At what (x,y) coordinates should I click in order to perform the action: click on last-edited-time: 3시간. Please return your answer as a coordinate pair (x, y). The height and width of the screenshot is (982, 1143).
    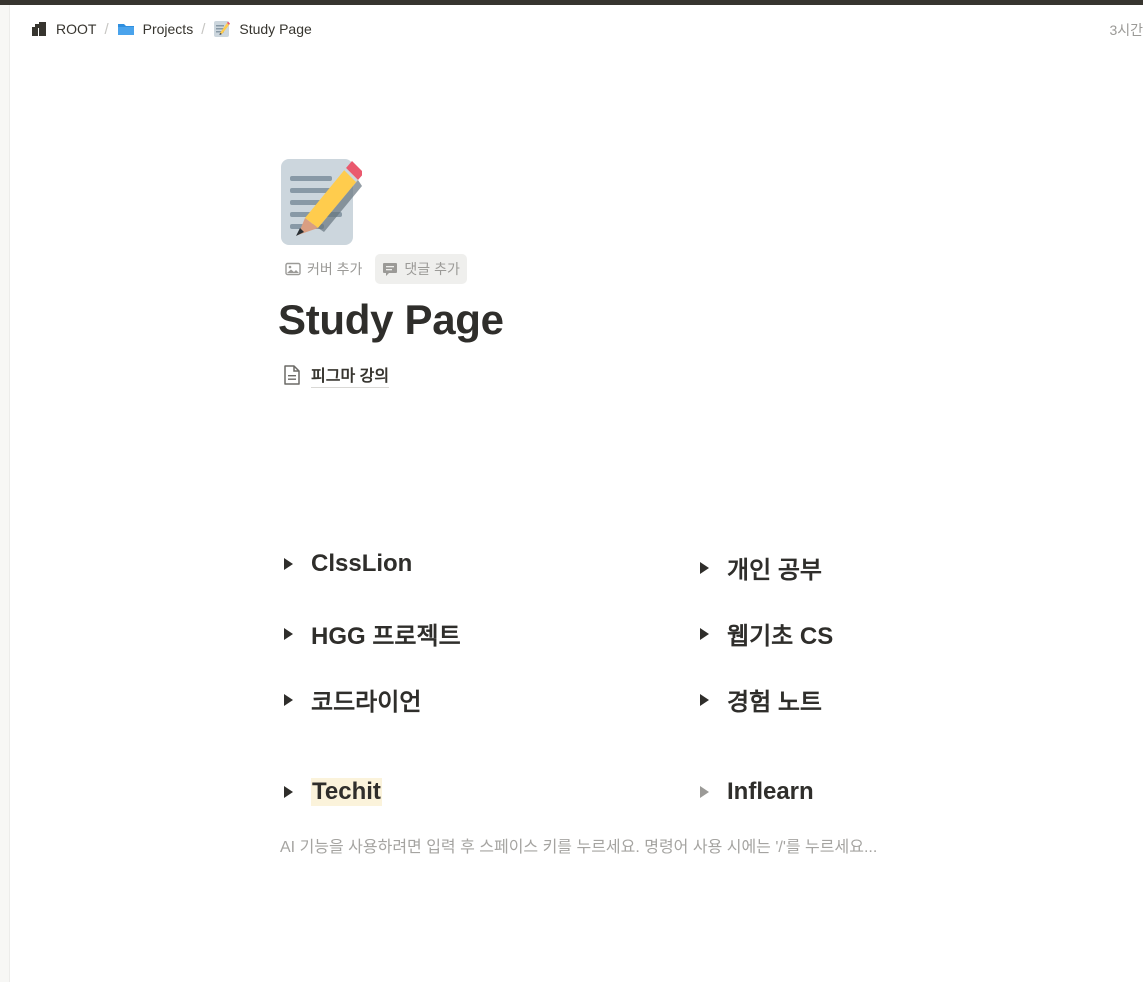
    Looking at the image, I should click on (1126, 30).